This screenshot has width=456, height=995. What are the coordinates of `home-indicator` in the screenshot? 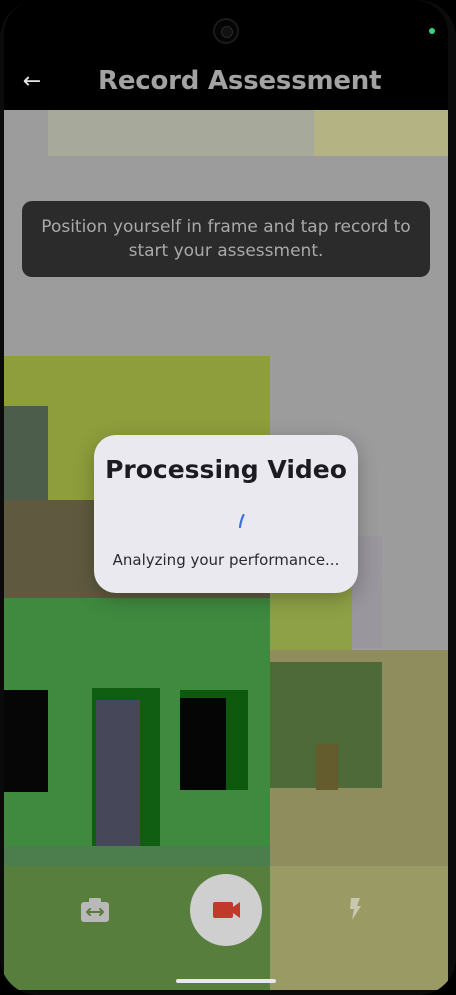 It's located at (226, 981).